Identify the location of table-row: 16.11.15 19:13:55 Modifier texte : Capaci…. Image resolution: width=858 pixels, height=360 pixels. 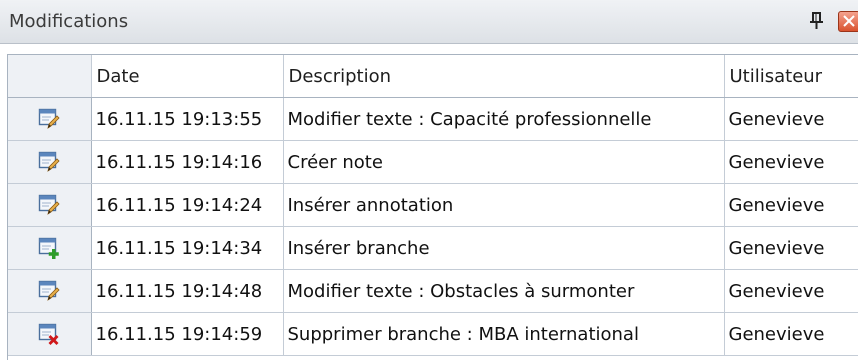
(433, 119).